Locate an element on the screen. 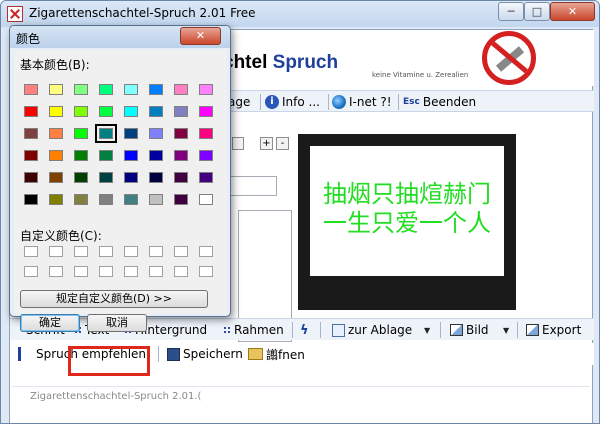 The height and width of the screenshot is (424, 600). effect-button: ϟ is located at coordinates (304, 330).